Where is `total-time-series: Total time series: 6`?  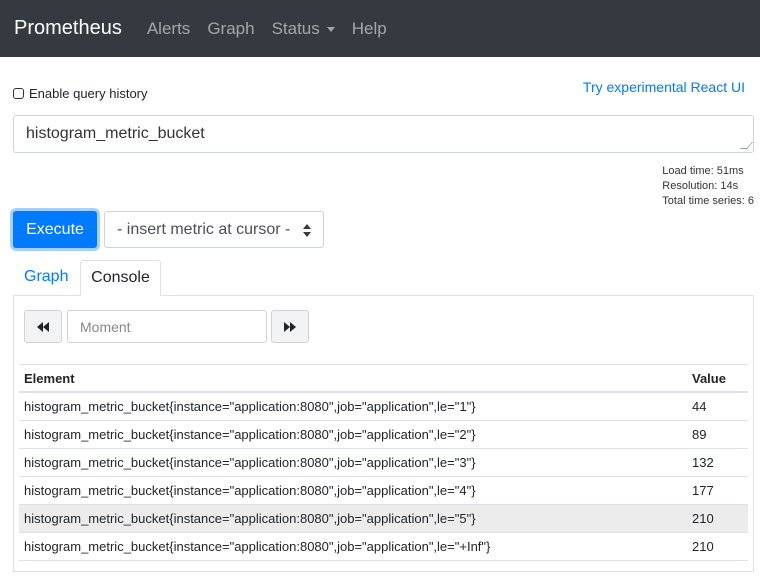 total-time-series: Total time series: 6 is located at coordinates (708, 201).